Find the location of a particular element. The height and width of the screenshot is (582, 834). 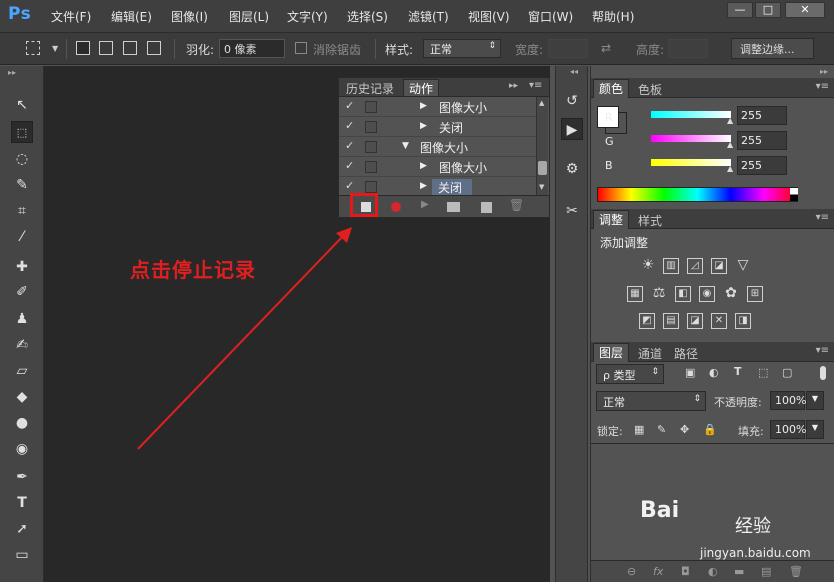

opacity-input: 100% is located at coordinates (788, 400).